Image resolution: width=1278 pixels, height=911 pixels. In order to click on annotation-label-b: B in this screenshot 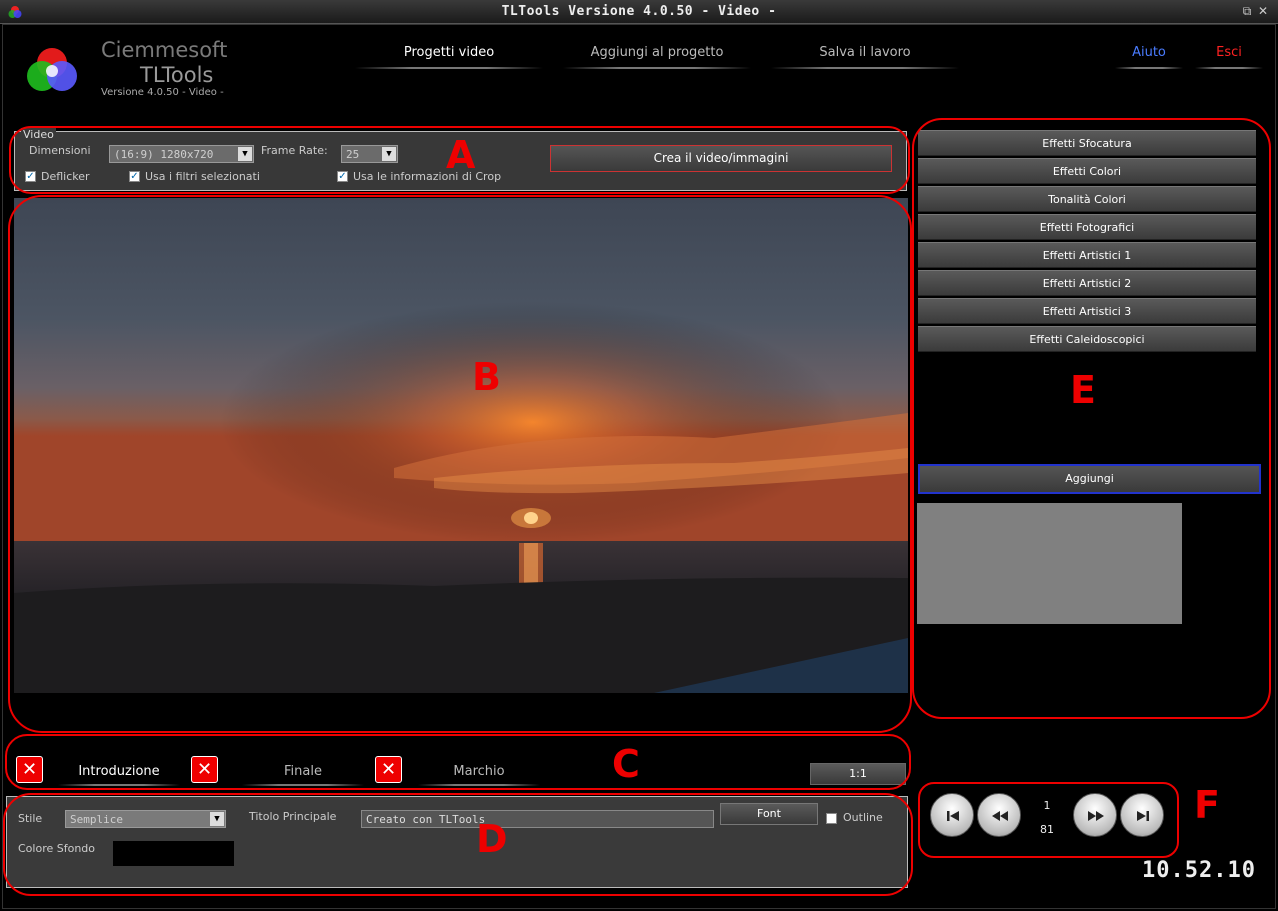, I will do `click(486, 377)`.